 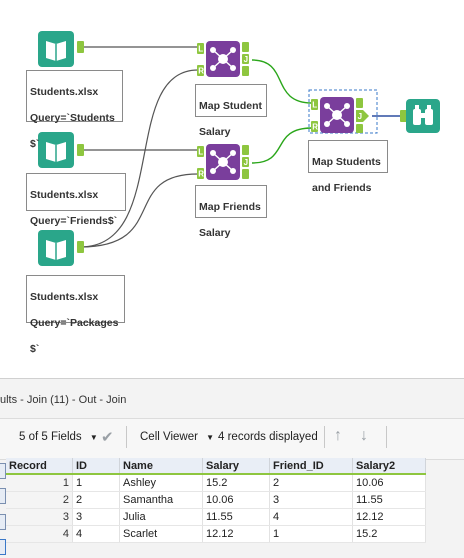 What do you see at coordinates (161, 466) in the screenshot?
I see `column-header: Name` at bounding box center [161, 466].